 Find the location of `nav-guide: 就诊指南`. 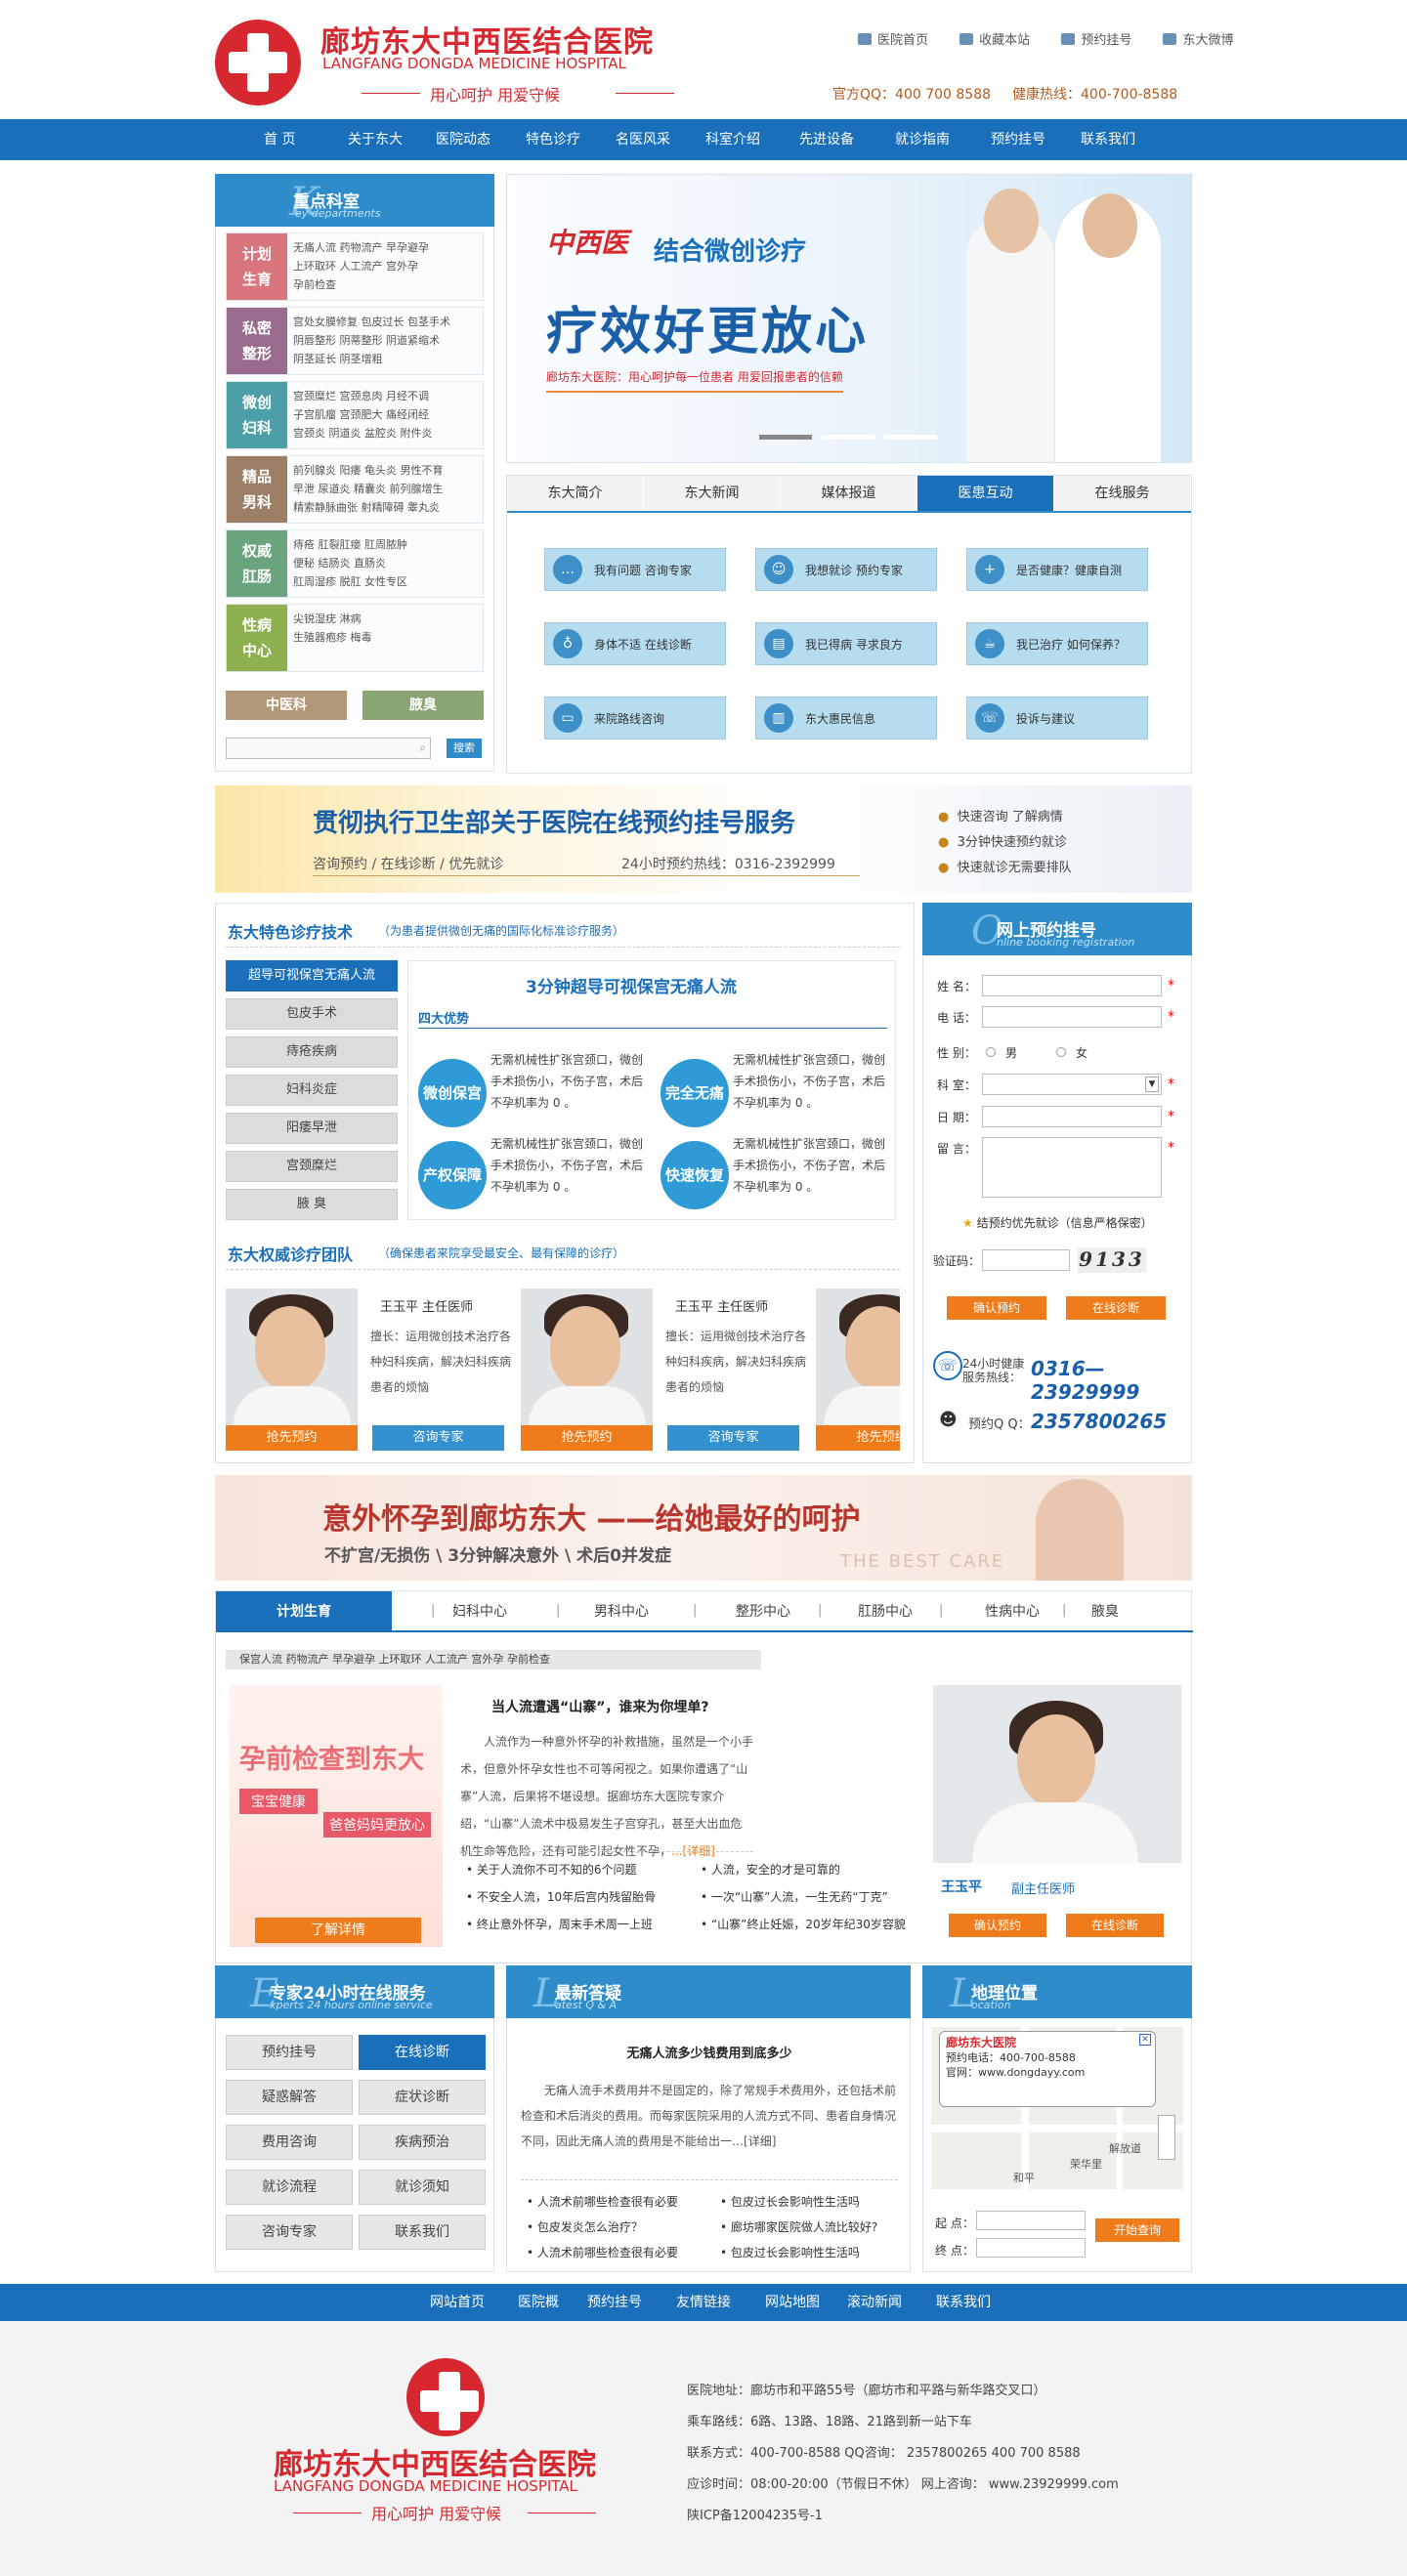

nav-guide: 就诊指南 is located at coordinates (922, 139).